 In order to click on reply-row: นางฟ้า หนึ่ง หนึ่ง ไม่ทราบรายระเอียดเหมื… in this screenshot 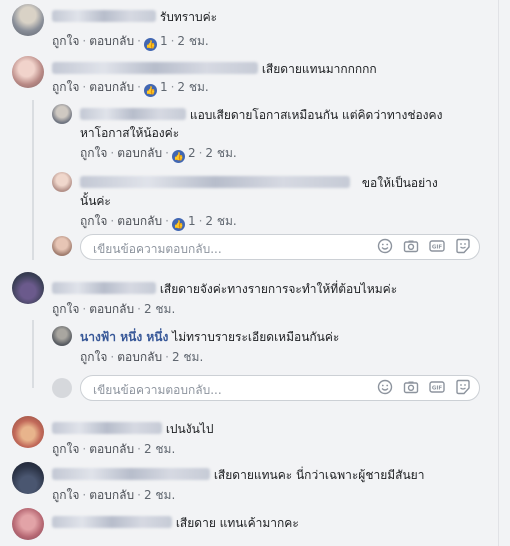, I will do `click(209, 337)`.